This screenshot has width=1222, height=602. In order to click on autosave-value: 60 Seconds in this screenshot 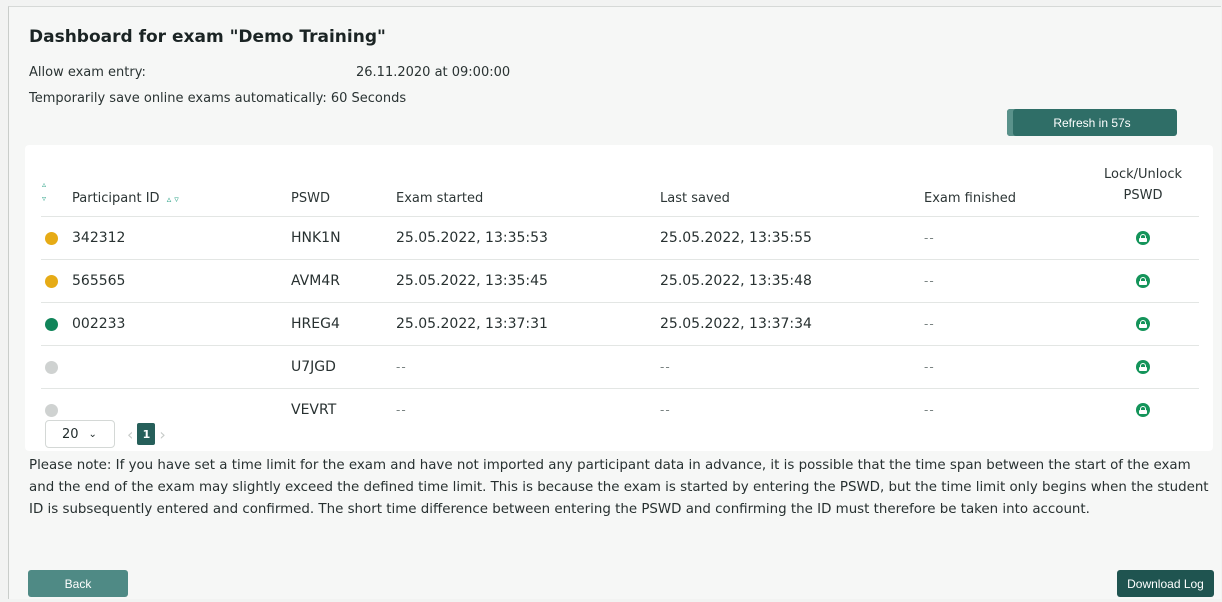, I will do `click(368, 98)`.